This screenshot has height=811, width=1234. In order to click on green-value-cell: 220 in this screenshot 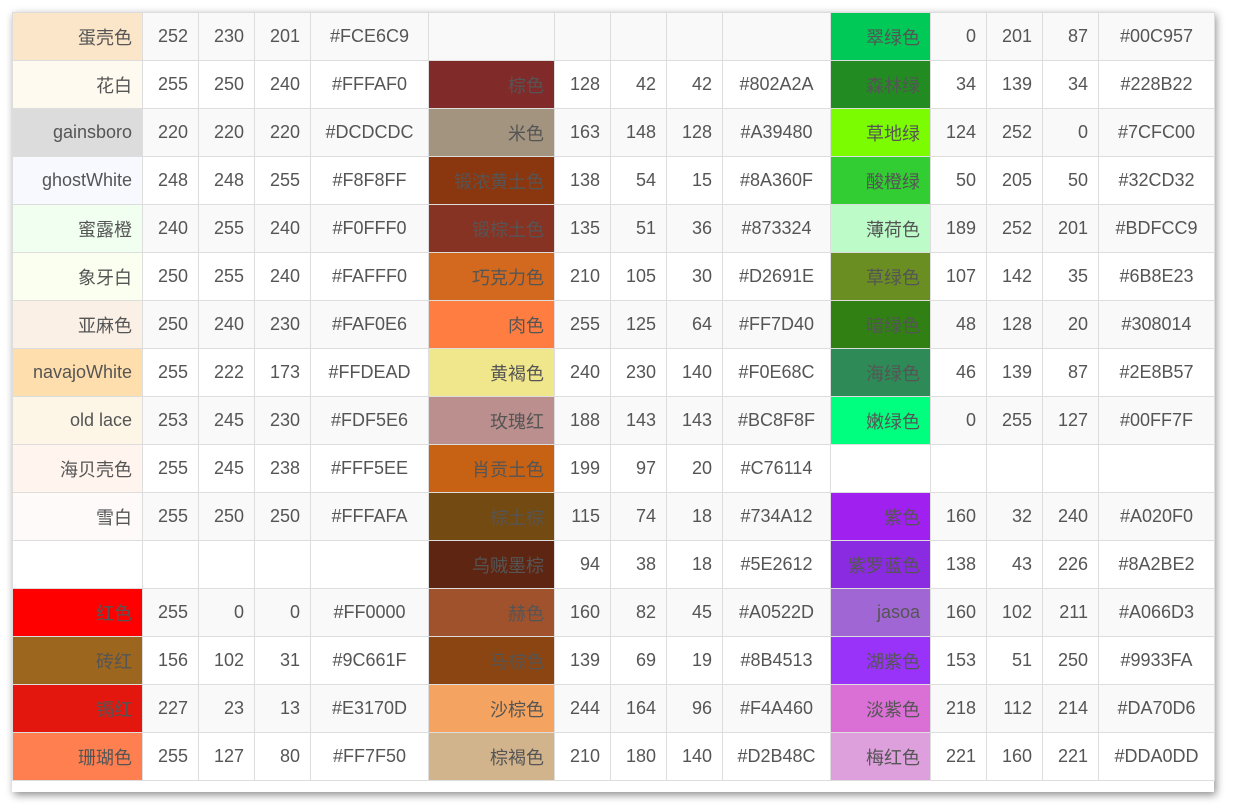, I will do `click(226, 132)`.